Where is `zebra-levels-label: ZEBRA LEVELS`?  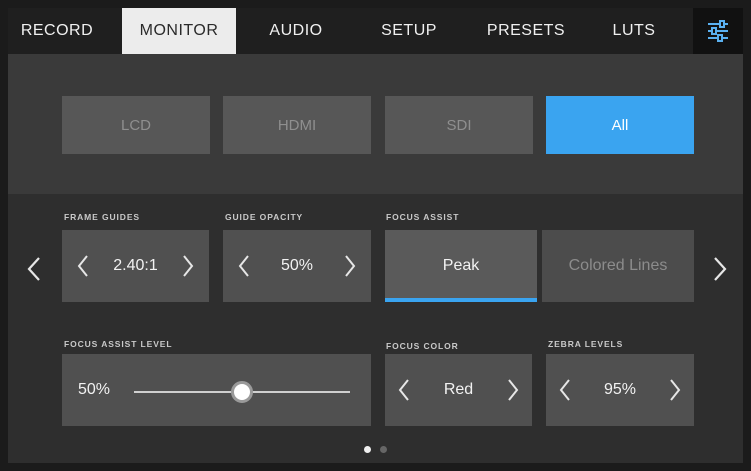 zebra-levels-label: ZEBRA LEVELS is located at coordinates (586, 344).